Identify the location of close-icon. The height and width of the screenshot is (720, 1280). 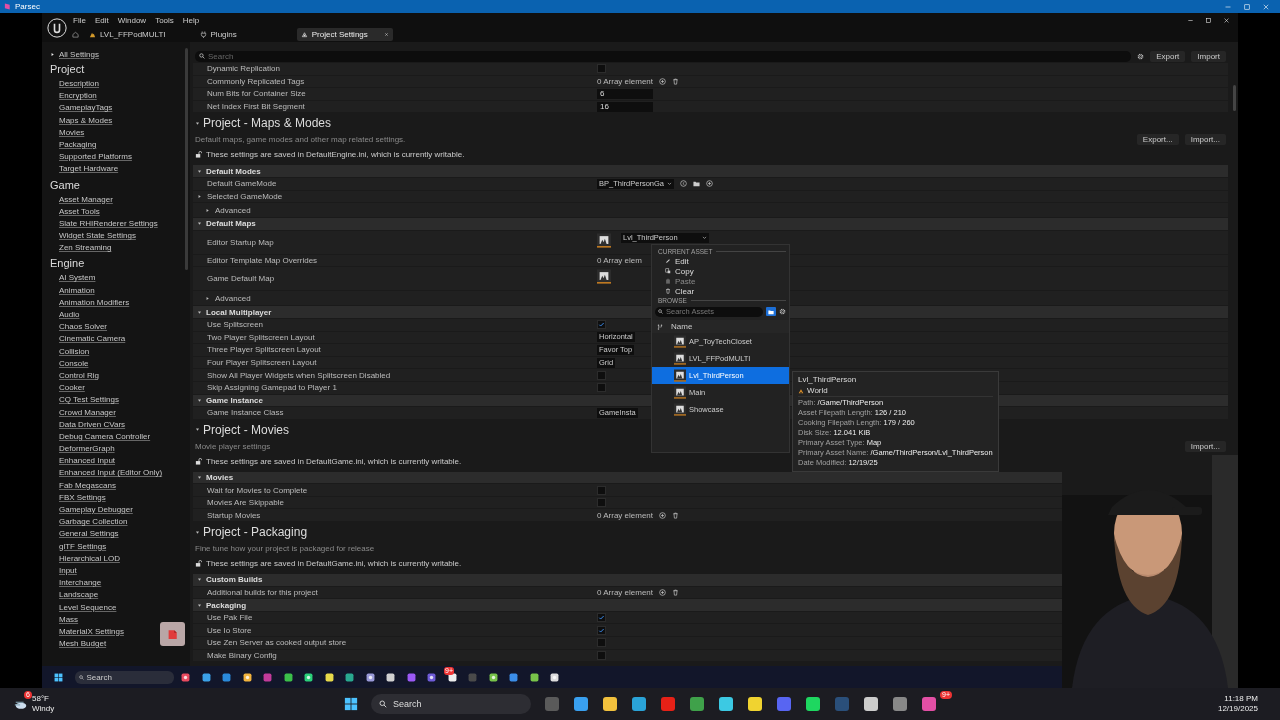
(386, 34).